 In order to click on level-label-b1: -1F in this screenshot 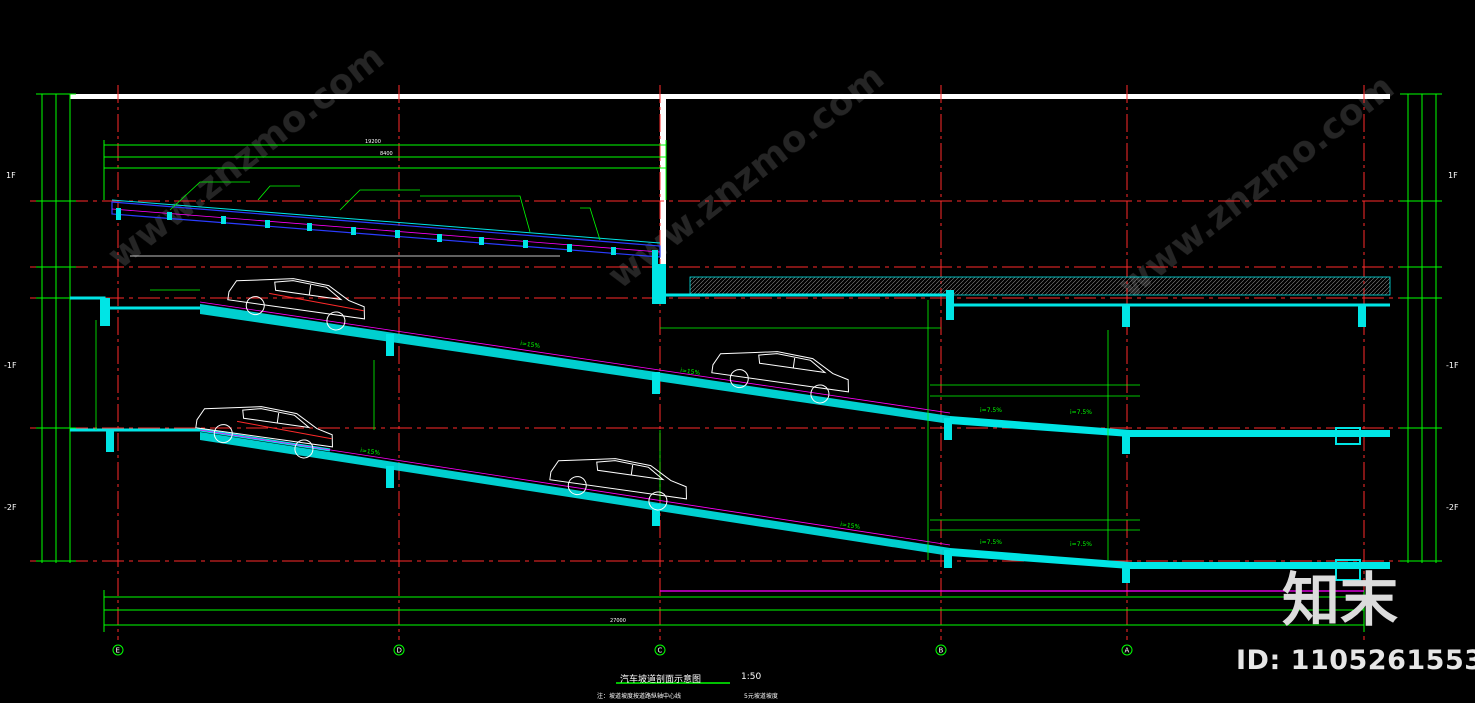, I will do `click(10, 365)`.